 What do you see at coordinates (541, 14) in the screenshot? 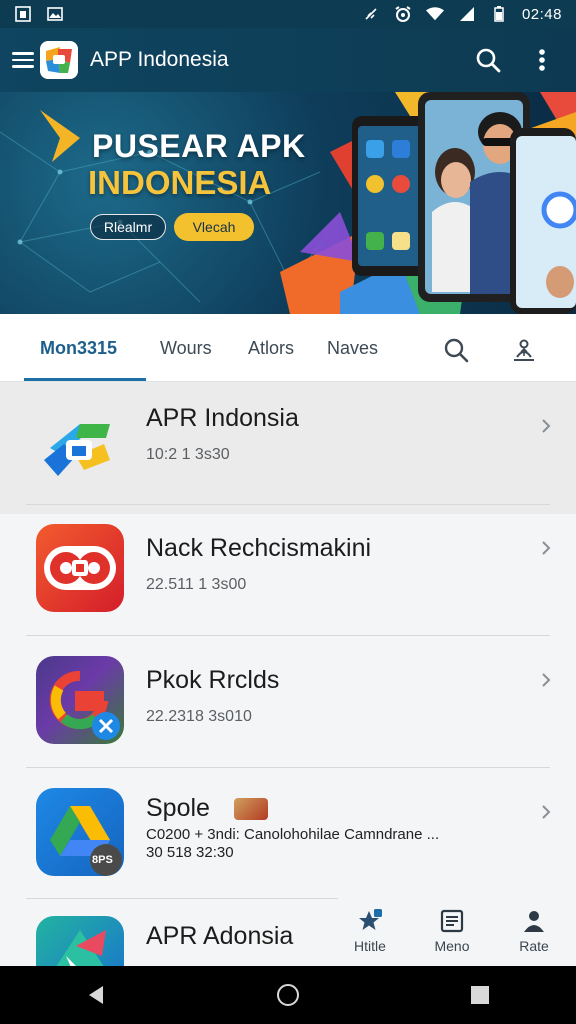
I see `status-time: 02:48` at bounding box center [541, 14].